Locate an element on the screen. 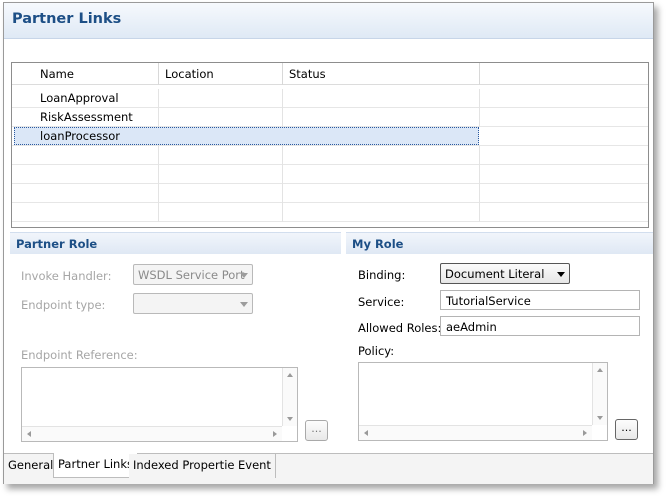  allowed-roles-value: aeAdmin is located at coordinates (471, 327).